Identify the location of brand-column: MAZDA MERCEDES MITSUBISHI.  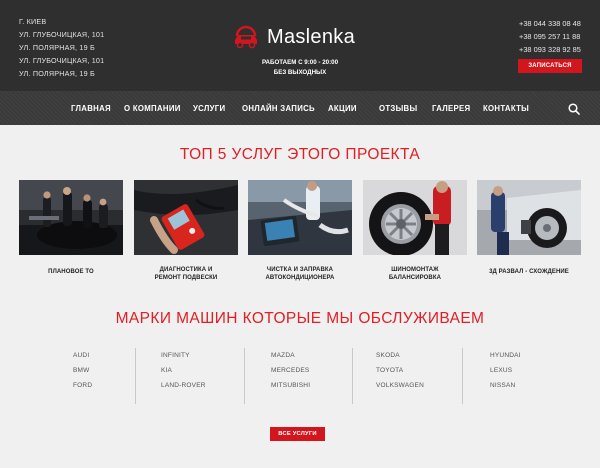
(290, 376).